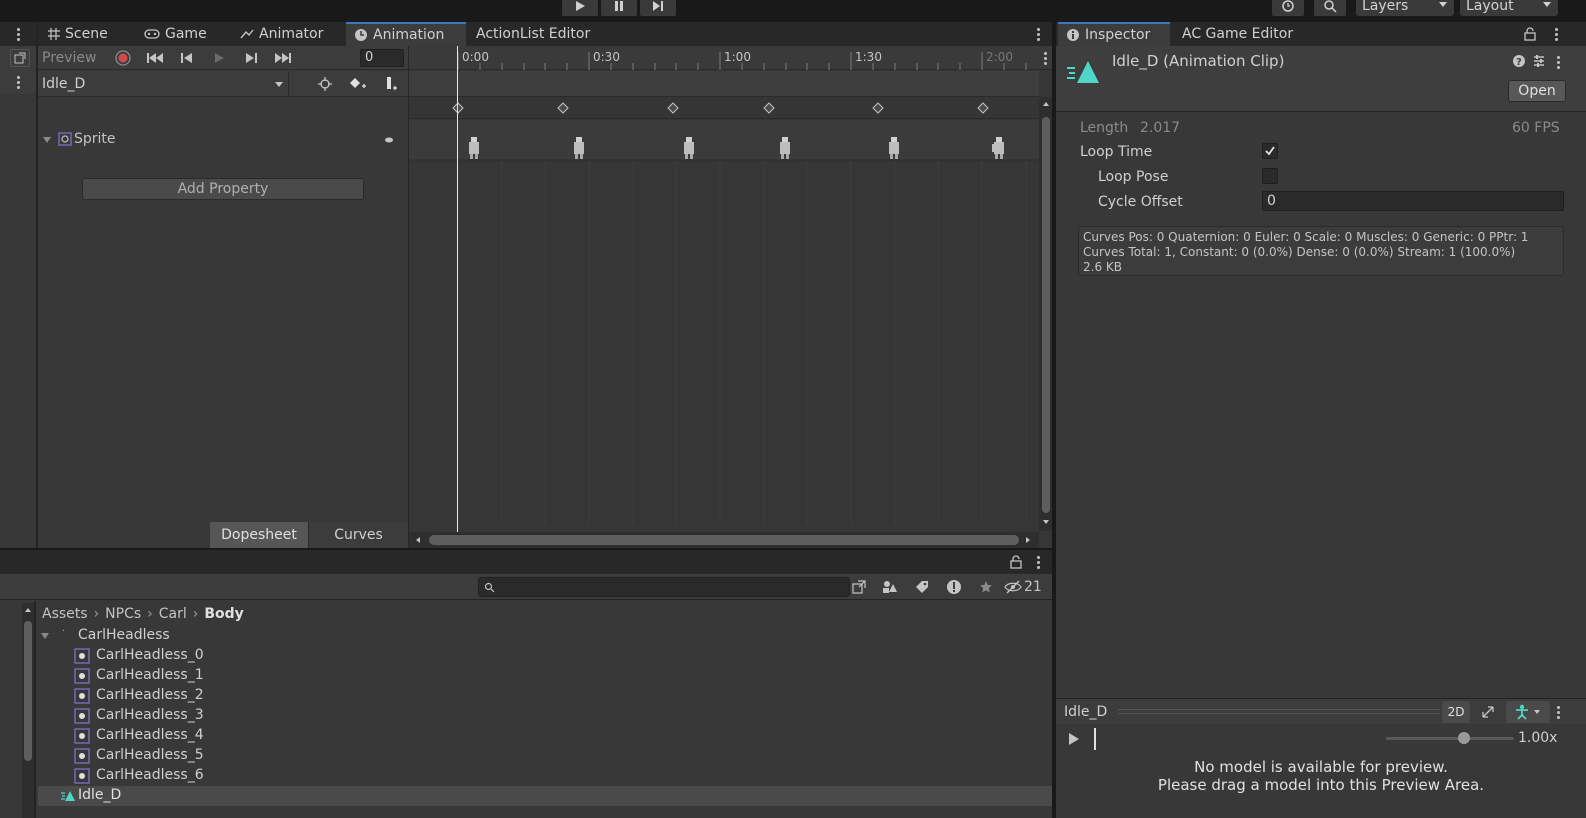 The image size is (1586, 818). What do you see at coordinates (954, 587) in the screenshot?
I see `log-types-button` at bounding box center [954, 587].